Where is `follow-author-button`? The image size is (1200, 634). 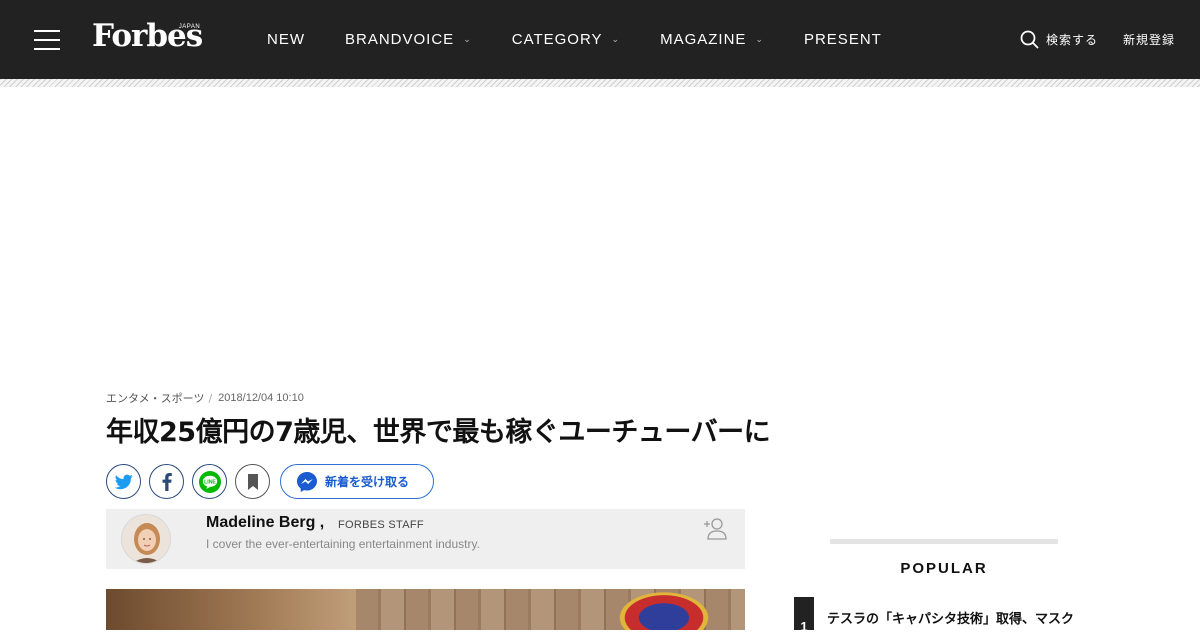 follow-author-button is located at coordinates (716, 528).